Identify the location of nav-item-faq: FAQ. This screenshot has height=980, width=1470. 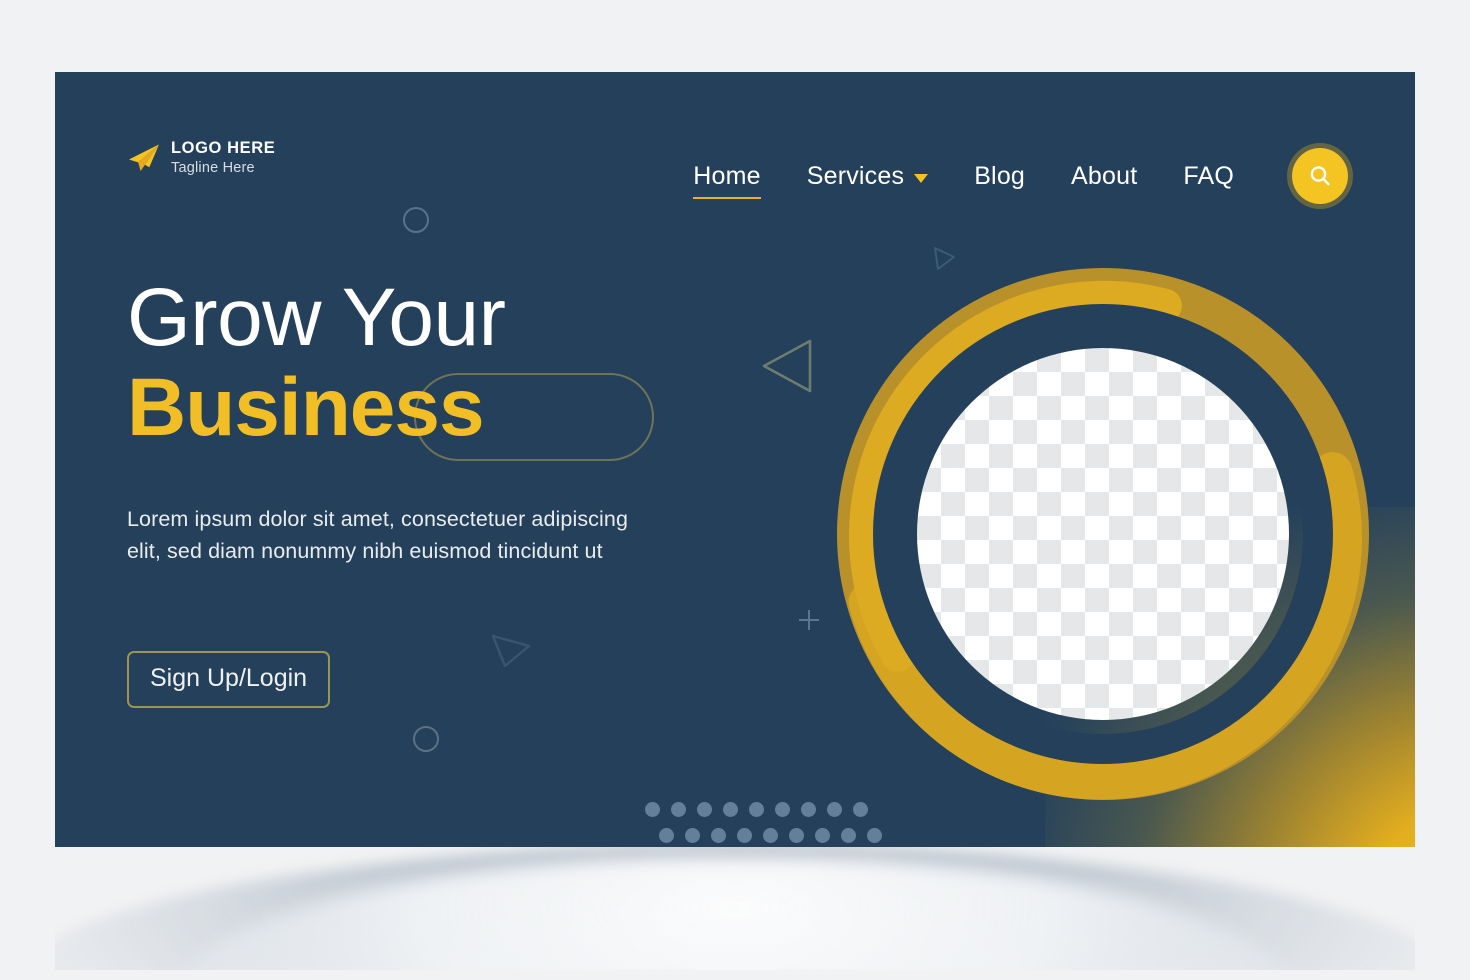
(1208, 176).